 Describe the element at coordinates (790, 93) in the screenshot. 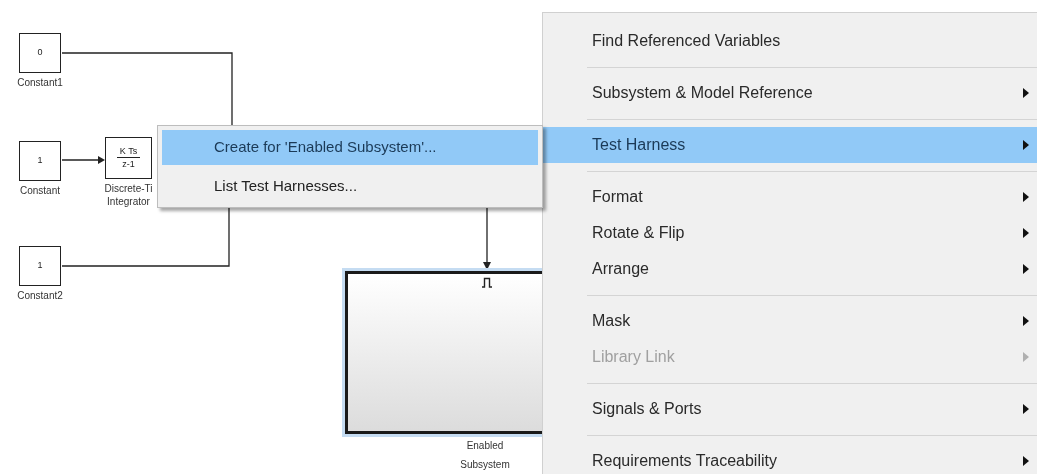

I see `menu-item: Subsystem & Model Reference` at that location.